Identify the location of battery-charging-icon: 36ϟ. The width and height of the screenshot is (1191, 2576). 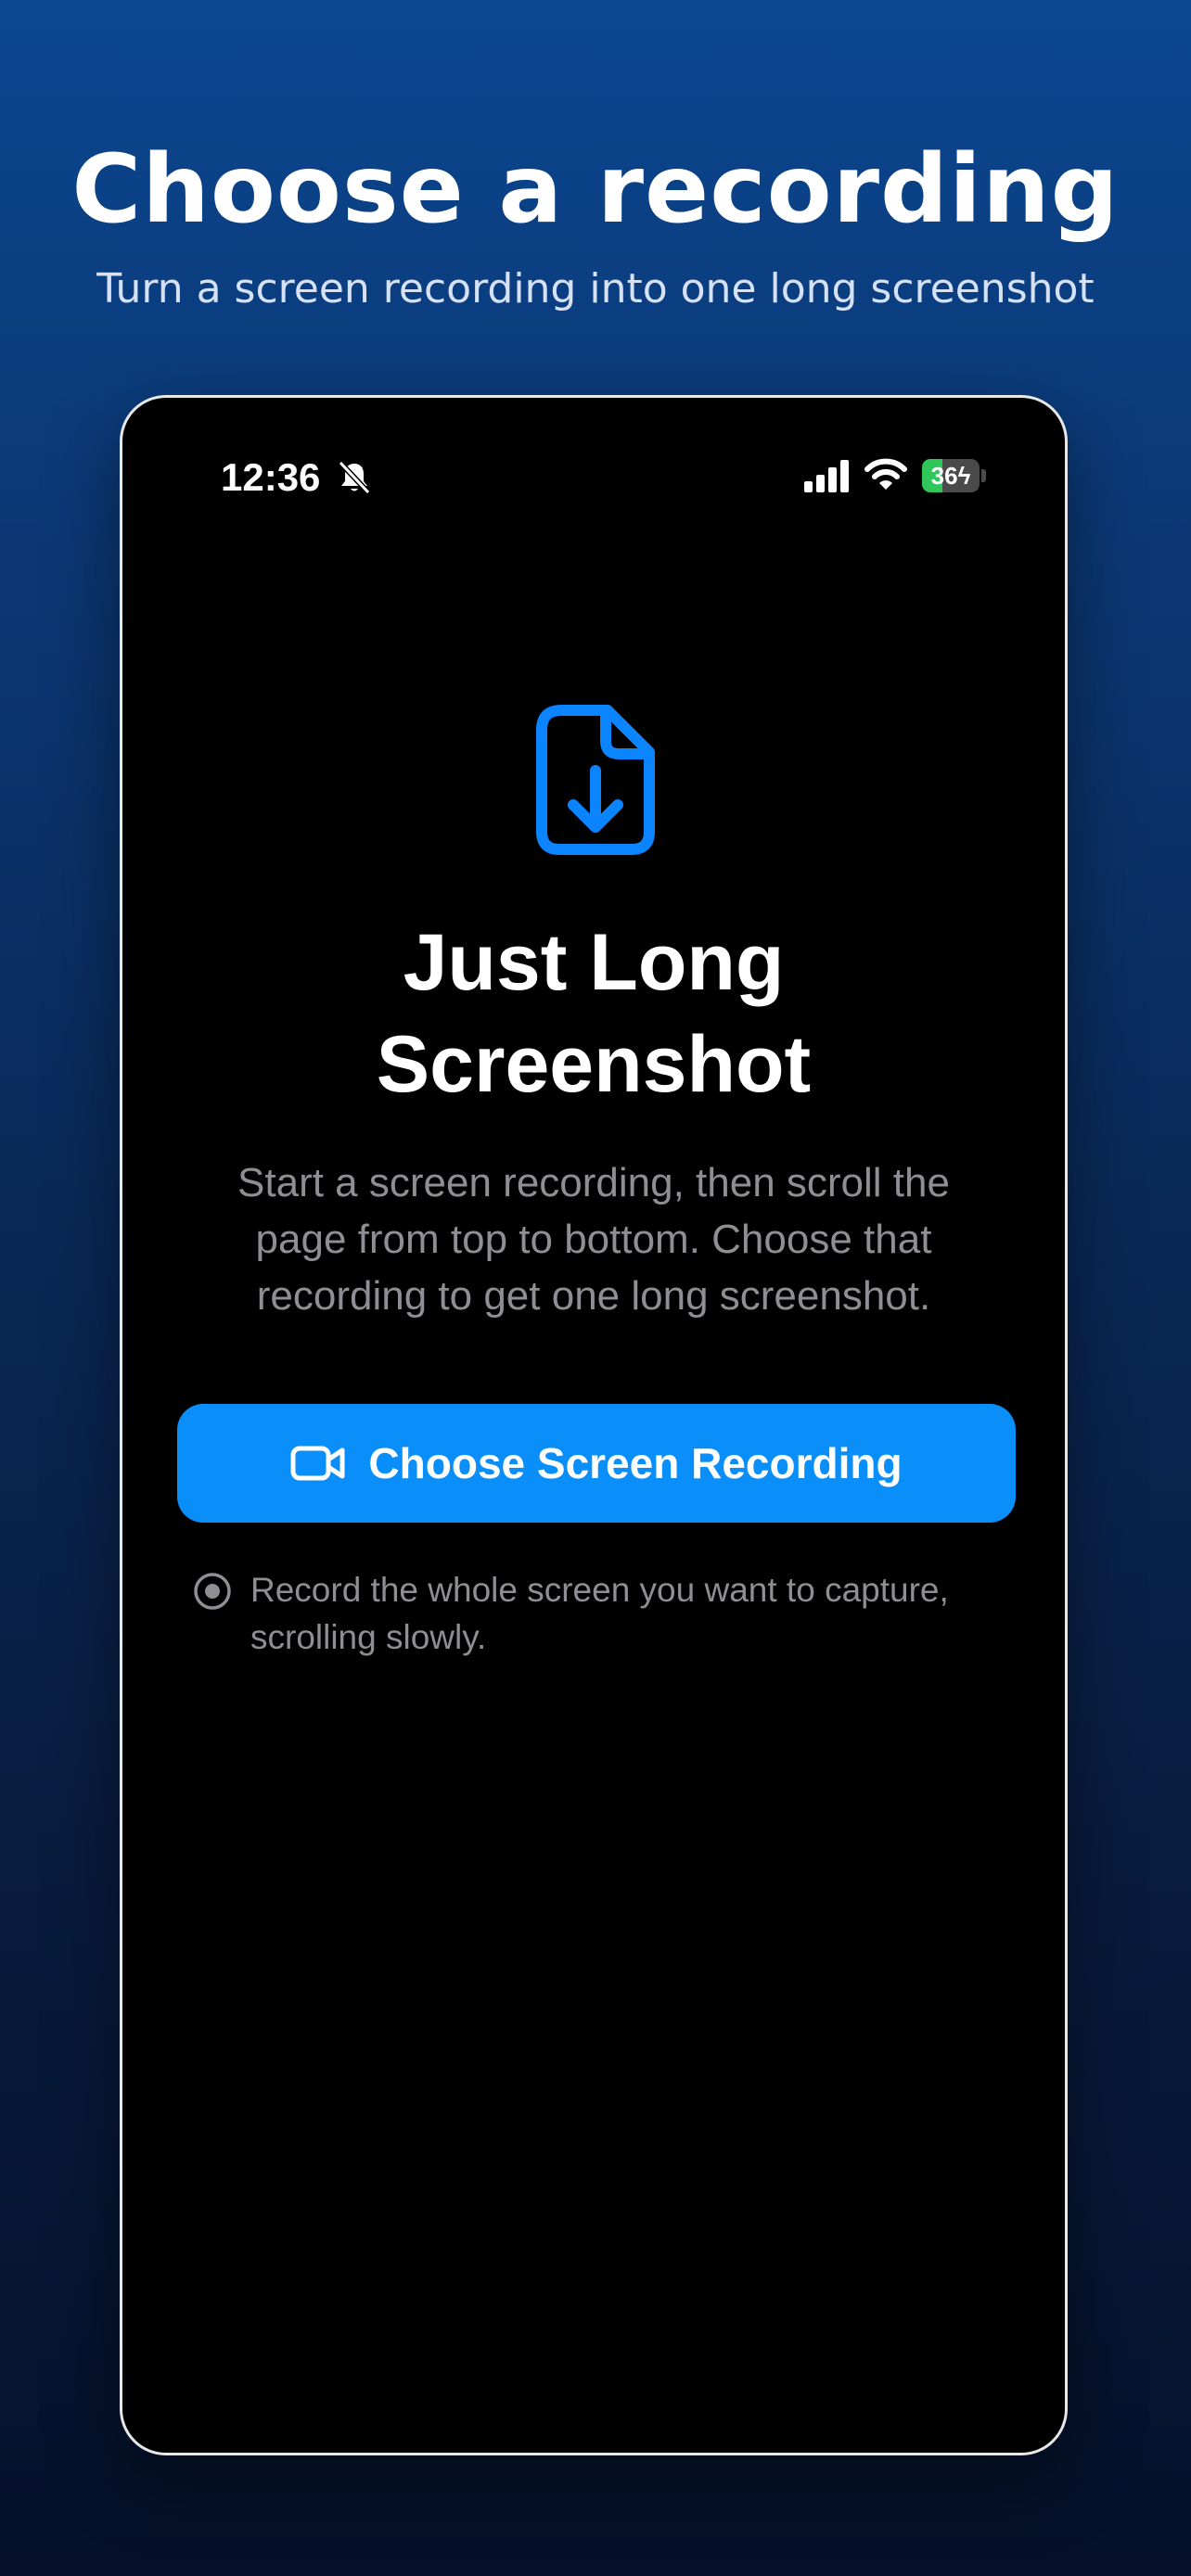
(955, 475).